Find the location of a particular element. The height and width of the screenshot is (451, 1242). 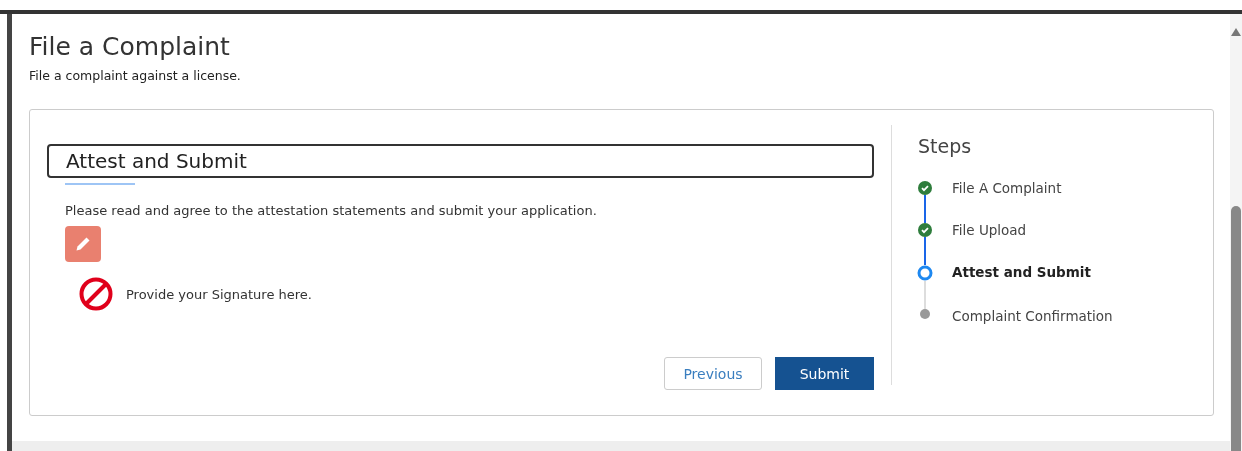

instructions-text: Please read and agree to the attestation statements and submit your application. is located at coordinates (331, 210).